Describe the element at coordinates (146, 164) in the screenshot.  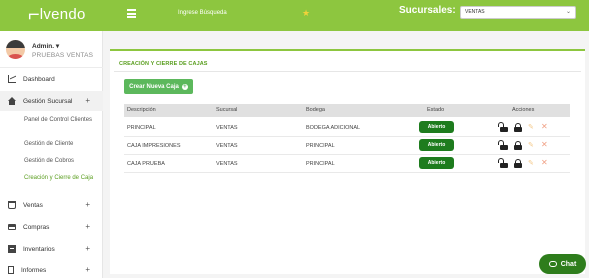
I see `cell-descripcion: CAJA PRUEBA` at that location.